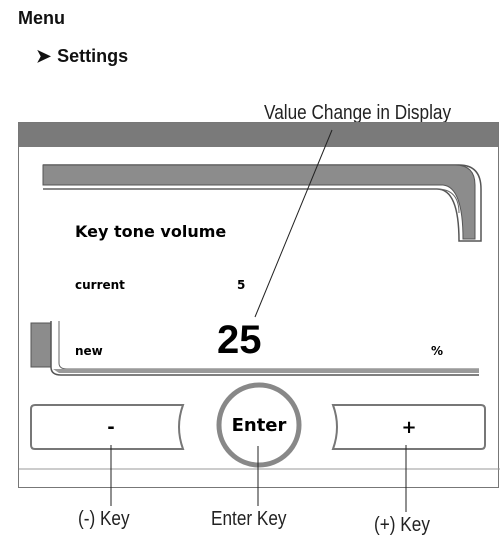  What do you see at coordinates (293, 223) in the screenshot?
I see `display-leader-line` at bounding box center [293, 223].